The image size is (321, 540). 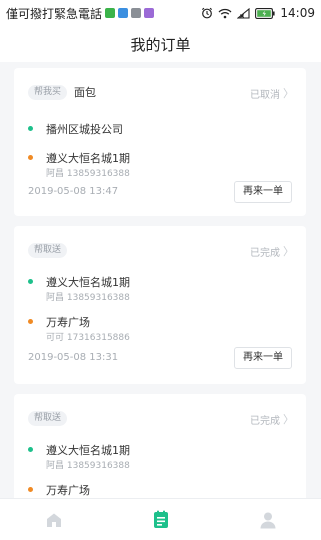 I want to click on order-time: 2019-05-08 13:31, so click(x=73, y=357).